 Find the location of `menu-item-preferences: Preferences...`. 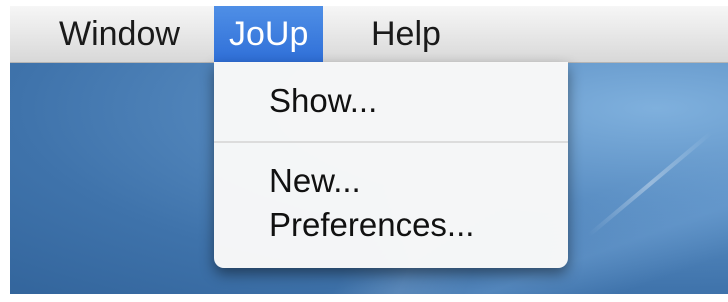

menu-item-preferences: Preferences... is located at coordinates (391, 225).